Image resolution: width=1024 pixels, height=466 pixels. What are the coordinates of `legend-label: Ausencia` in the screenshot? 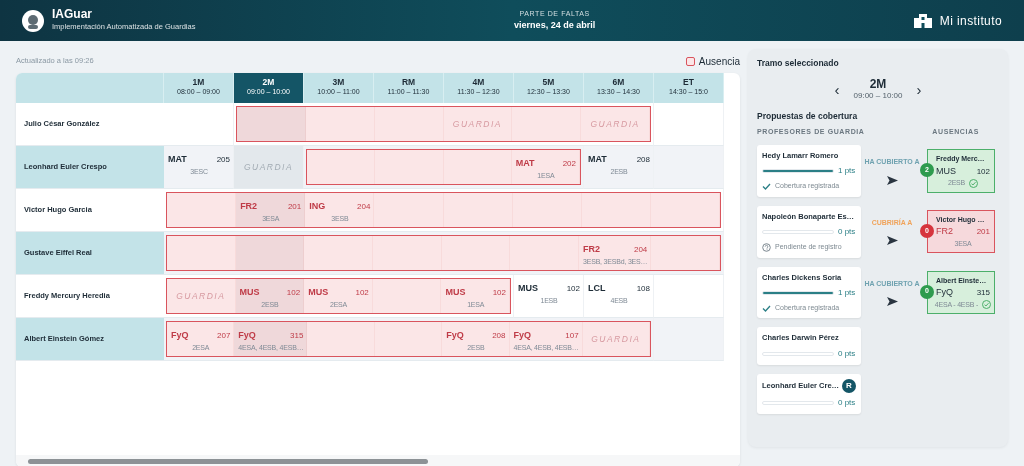 It's located at (719, 61).